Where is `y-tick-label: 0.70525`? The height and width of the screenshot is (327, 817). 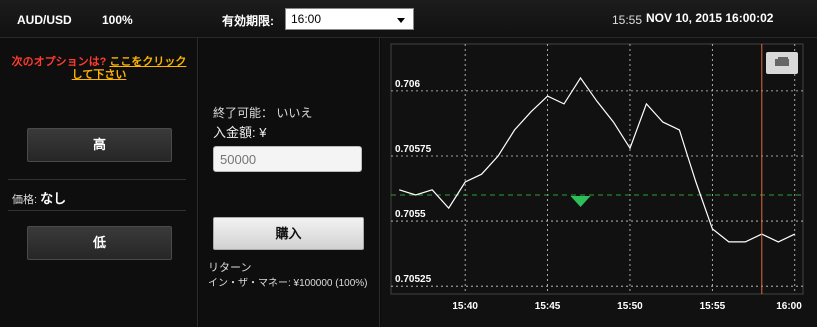 y-tick-label: 0.70525 is located at coordinates (413, 279).